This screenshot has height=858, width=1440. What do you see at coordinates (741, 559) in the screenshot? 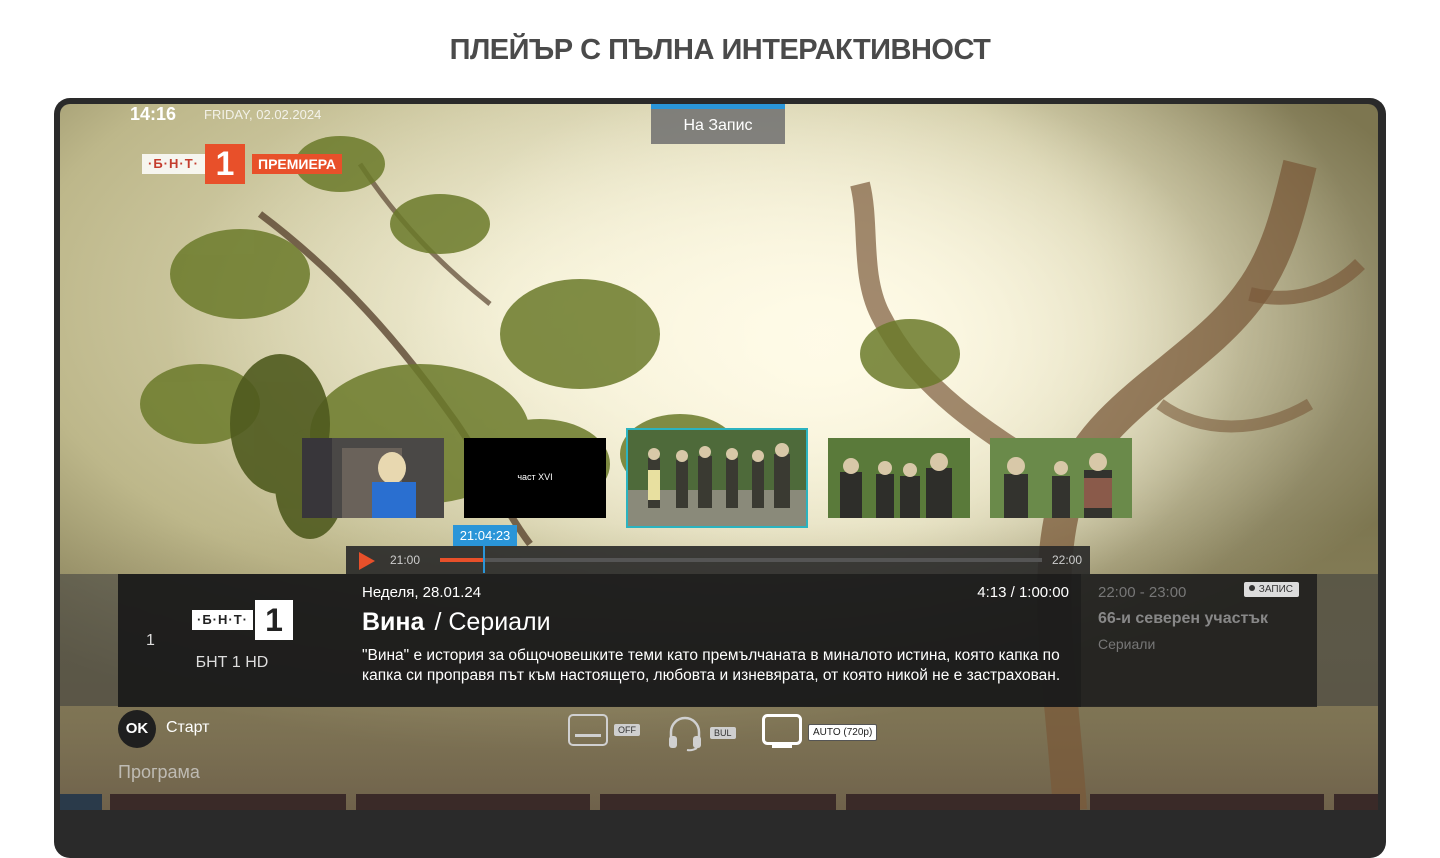
I see `seek-track` at bounding box center [741, 559].